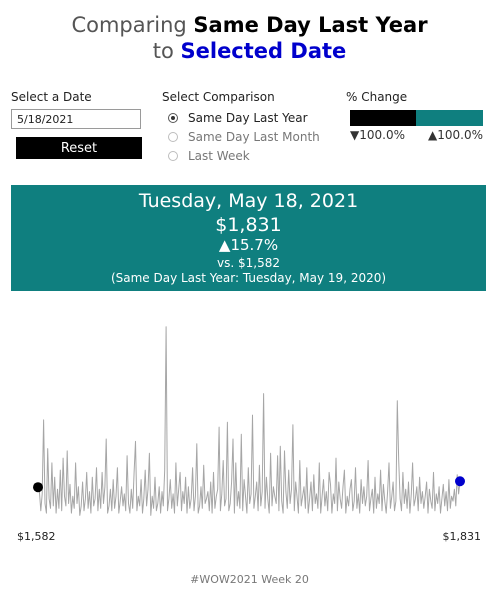 The image size is (499, 609). I want to click on banner-pct-change: ▲15.7%, so click(248, 245).